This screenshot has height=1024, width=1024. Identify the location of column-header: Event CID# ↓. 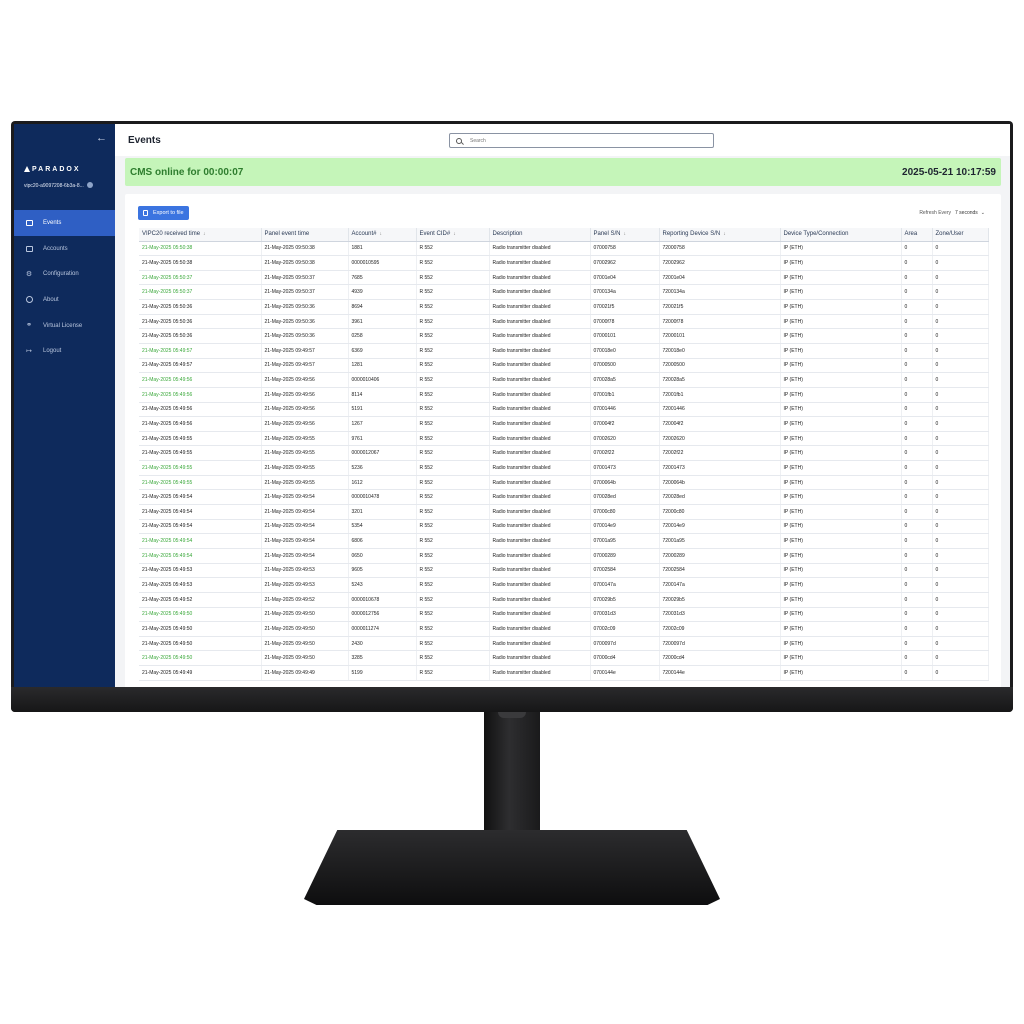
(453, 235).